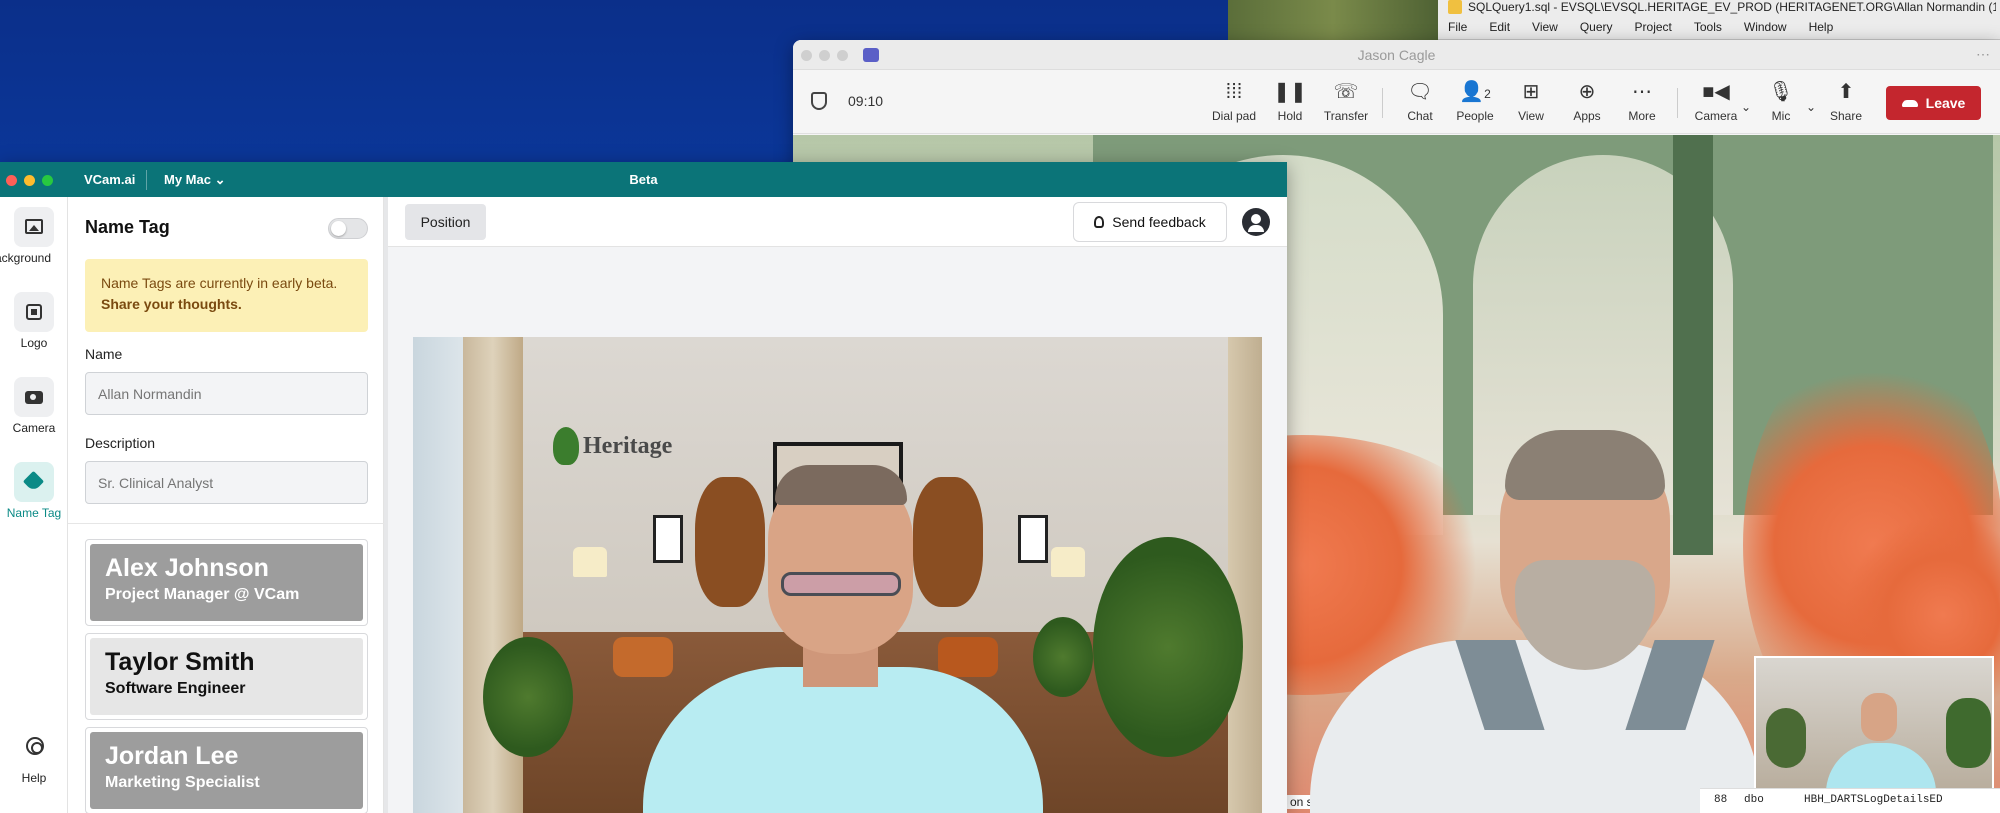  What do you see at coordinates (1983, 54) in the screenshot?
I see `more-options-icon: ⋯` at bounding box center [1983, 54].